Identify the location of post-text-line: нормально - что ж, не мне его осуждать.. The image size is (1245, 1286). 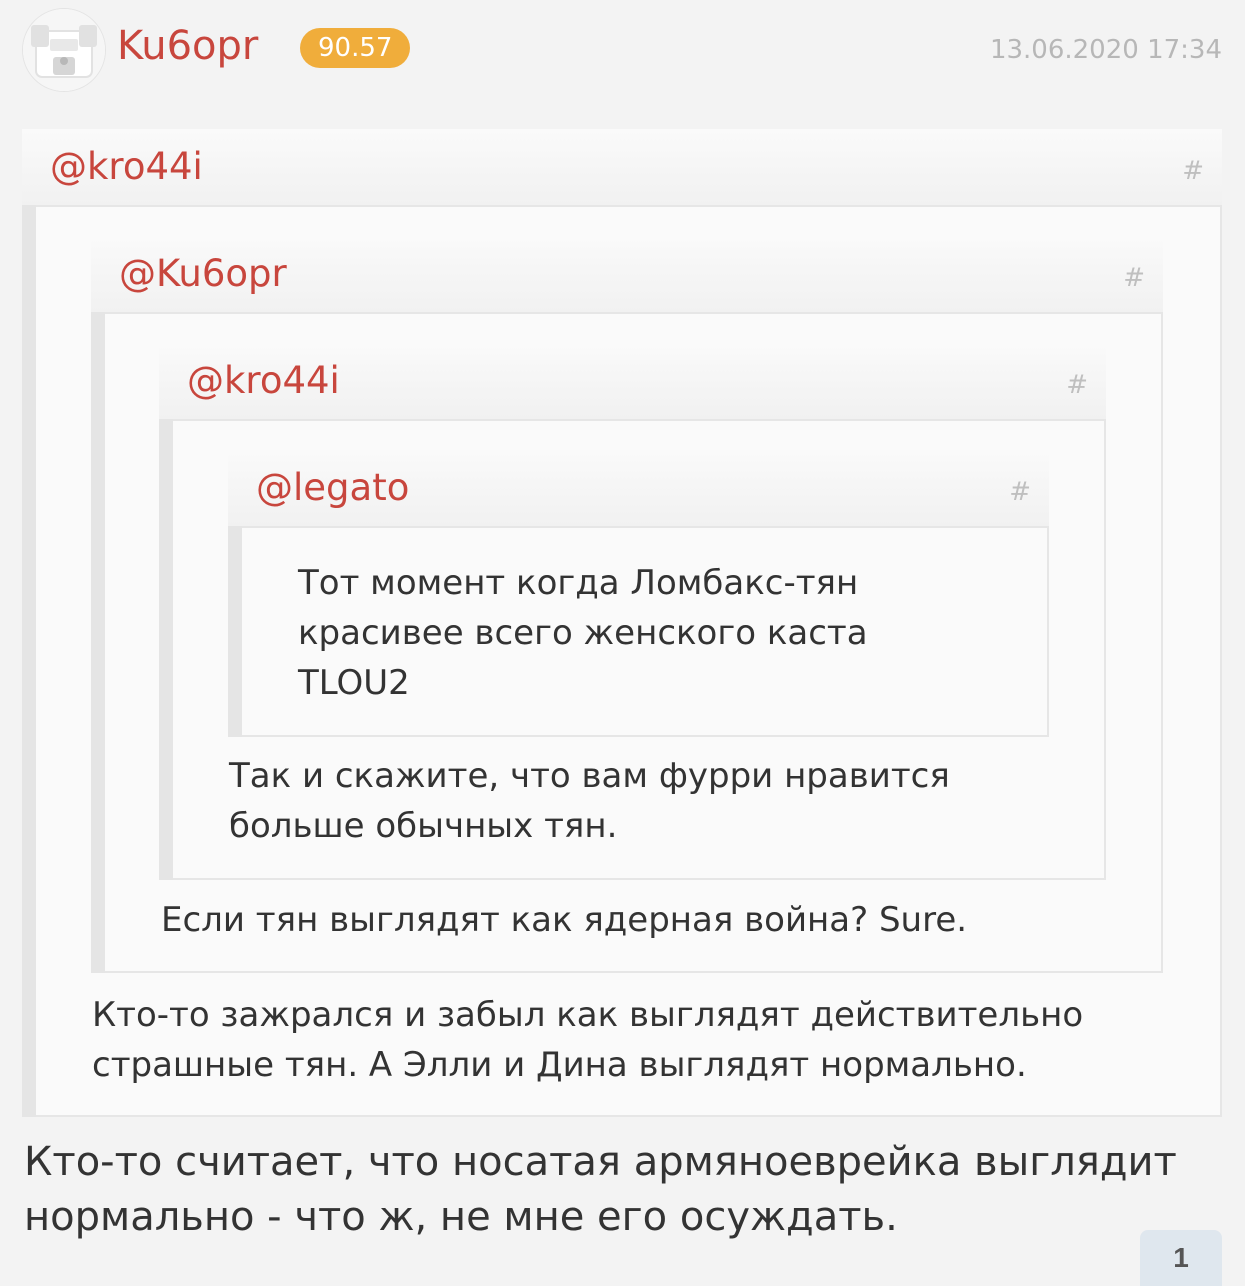
(461, 1217).